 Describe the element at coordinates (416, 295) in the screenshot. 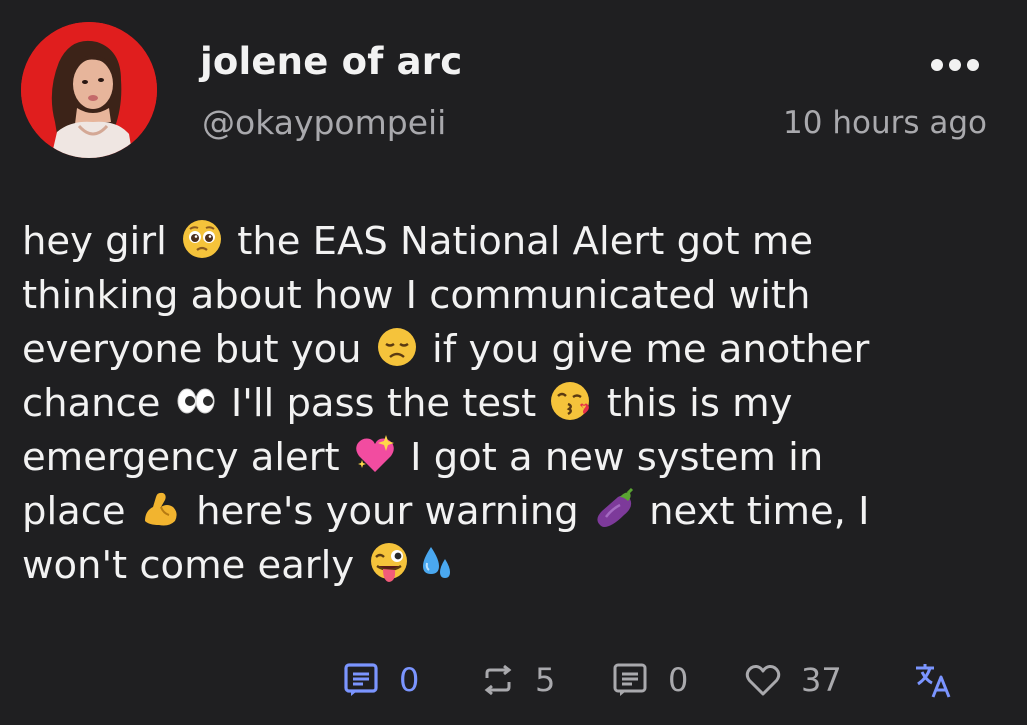

I see `post-text-segment: thinking about how I communicated with` at that location.